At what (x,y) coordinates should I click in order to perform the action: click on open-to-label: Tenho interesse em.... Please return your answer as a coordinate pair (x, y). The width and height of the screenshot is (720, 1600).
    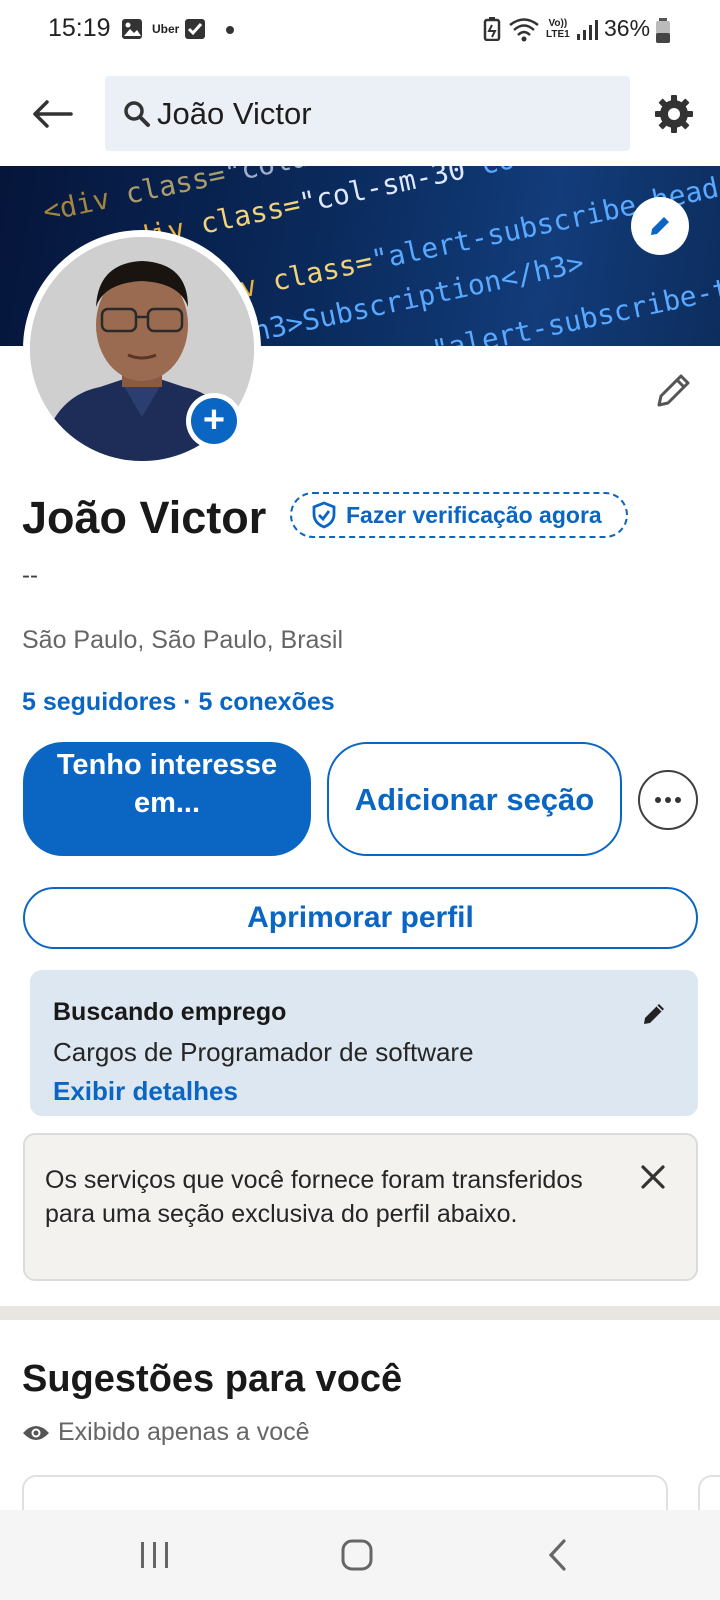
    Looking at the image, I should click on (167, 784).